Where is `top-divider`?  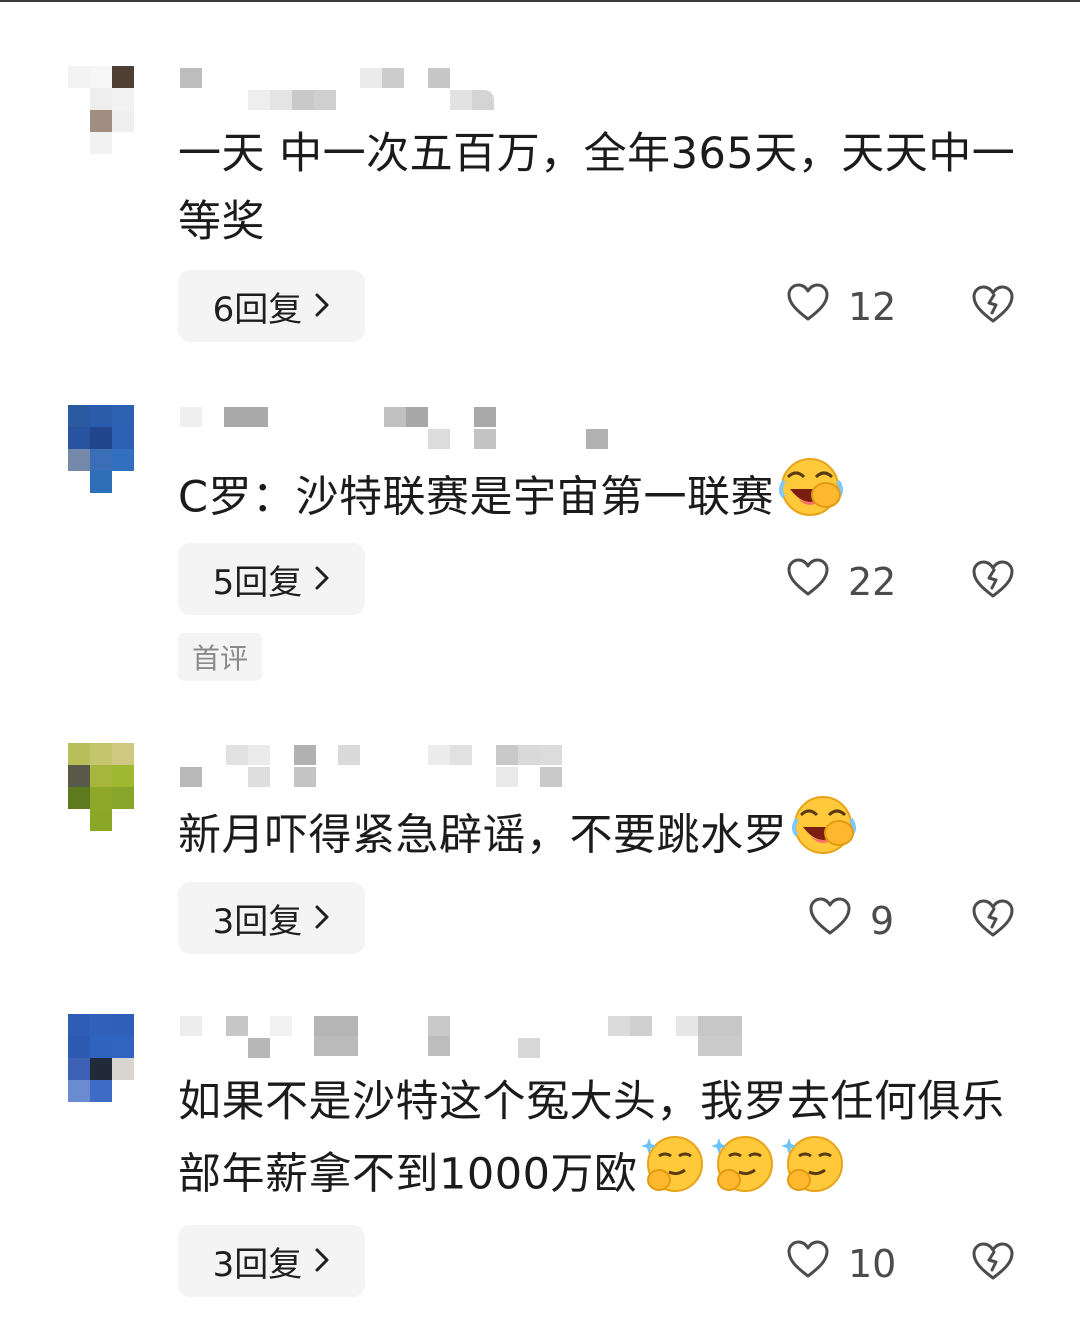 top-divider is located at coordinates (540, 1).